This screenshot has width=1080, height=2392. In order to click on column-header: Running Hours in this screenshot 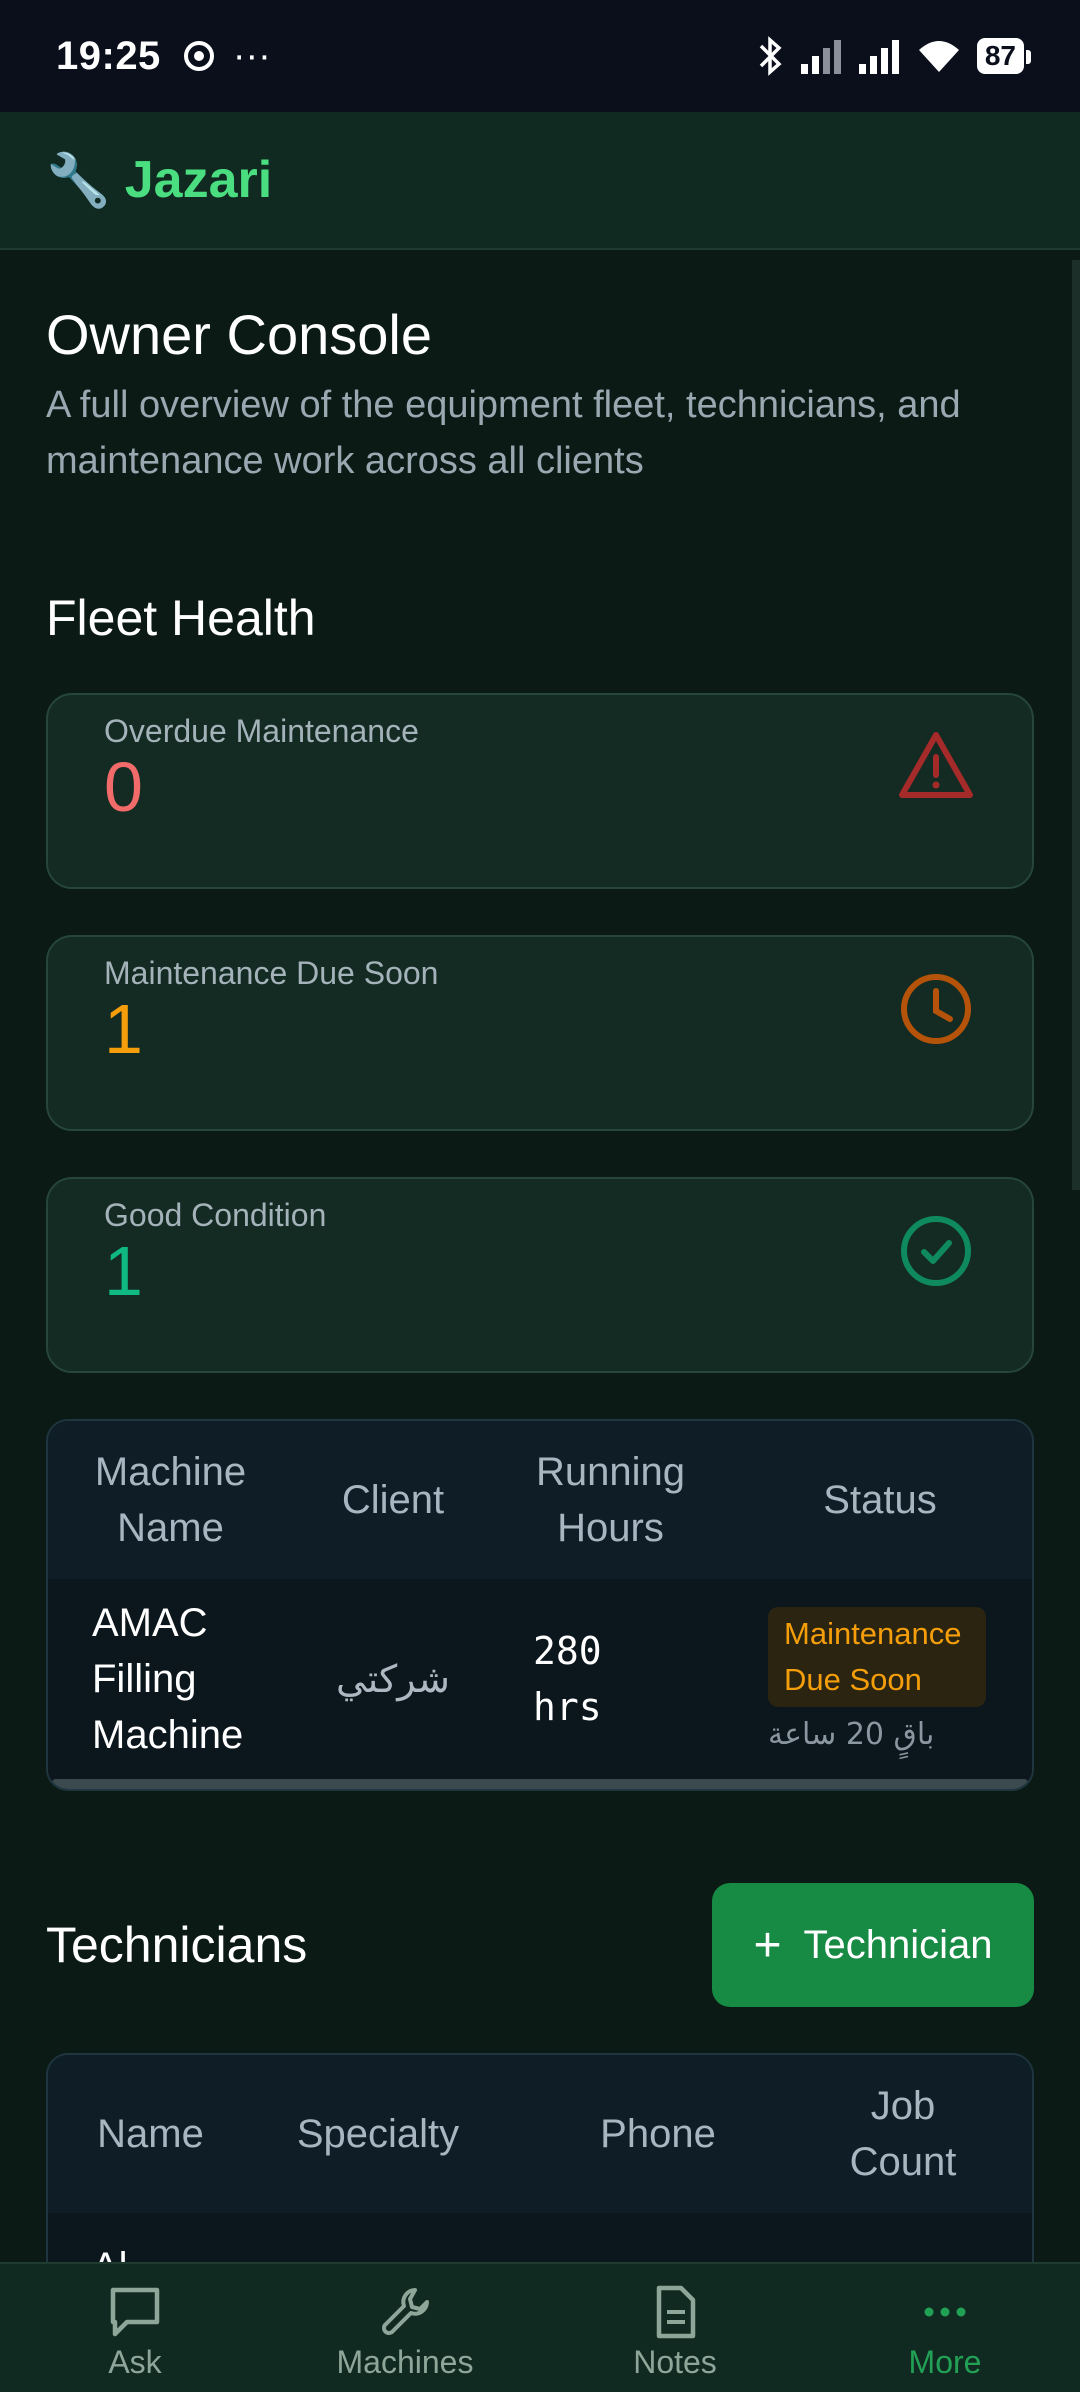, I will do `click(610, 1500)`.